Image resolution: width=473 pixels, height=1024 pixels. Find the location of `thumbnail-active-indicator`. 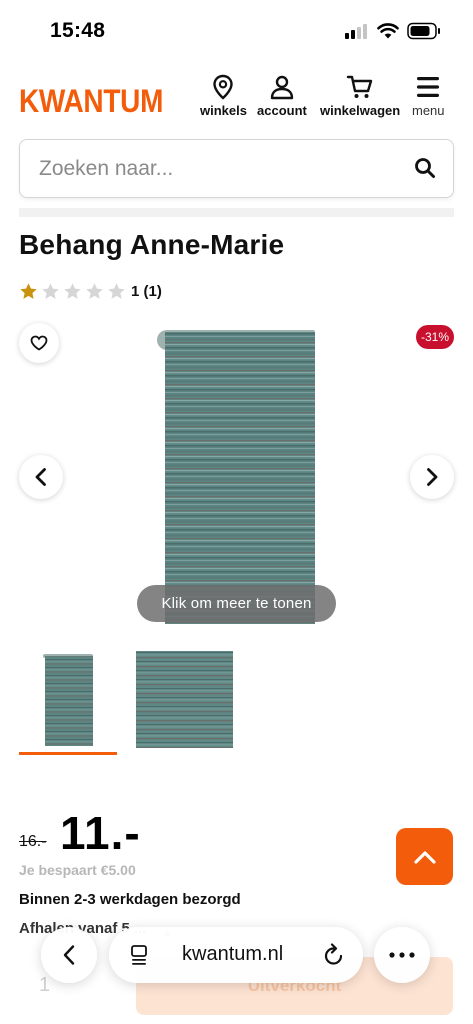

thumbnail-active-indicator is located at coordinates (68, 753).